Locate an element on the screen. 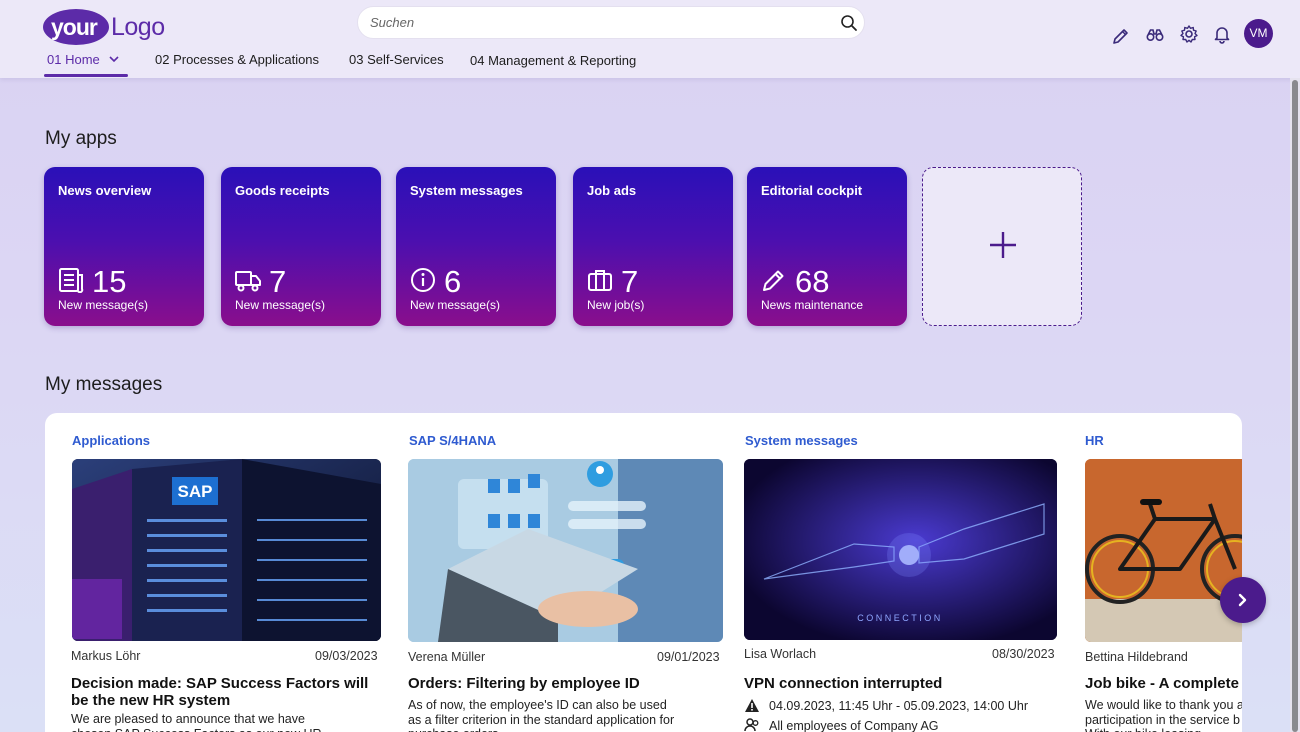 This screenshot has height=732, width=1300. message-category: SAP S/4HANA is located at coordinates (452, 440).